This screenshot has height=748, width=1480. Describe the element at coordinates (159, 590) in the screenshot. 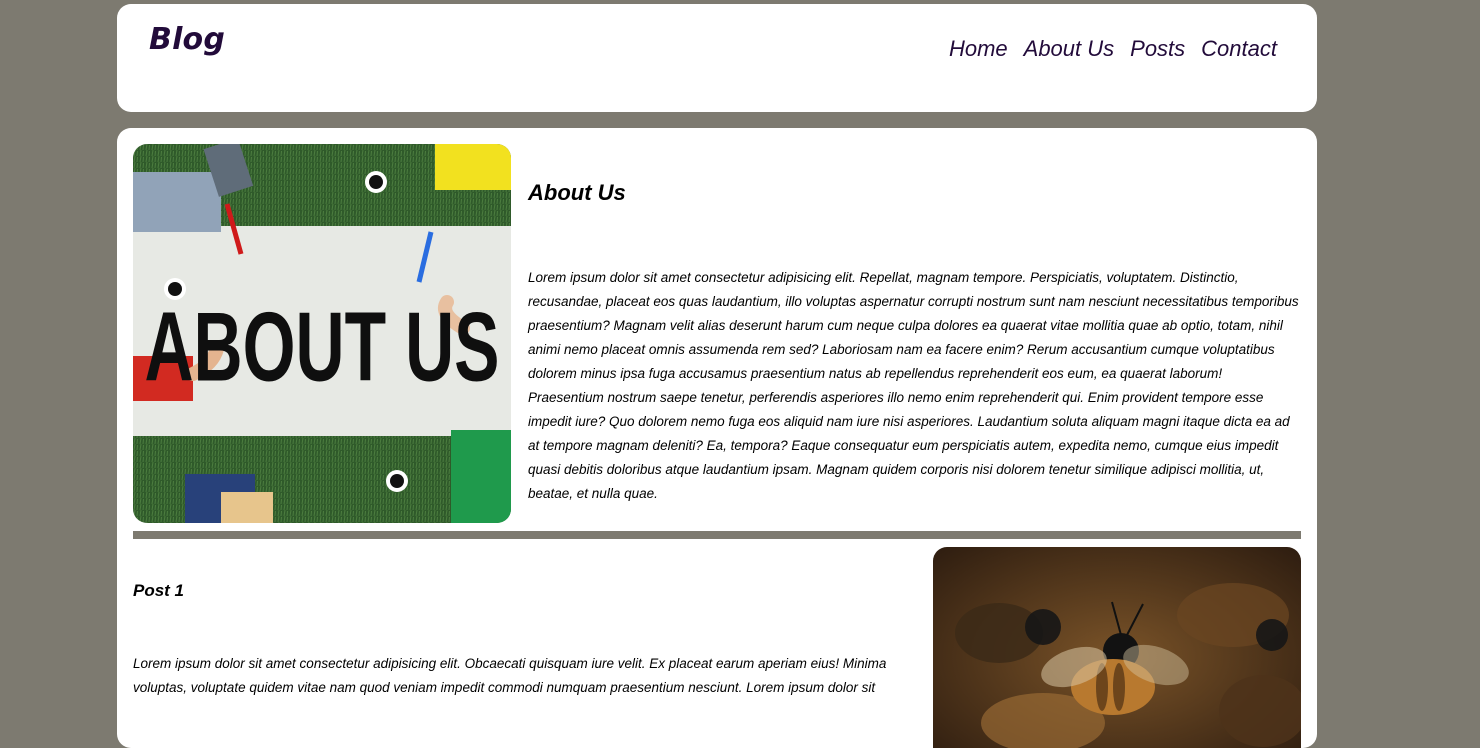

I see `post-1-title: Post 1` at that location.